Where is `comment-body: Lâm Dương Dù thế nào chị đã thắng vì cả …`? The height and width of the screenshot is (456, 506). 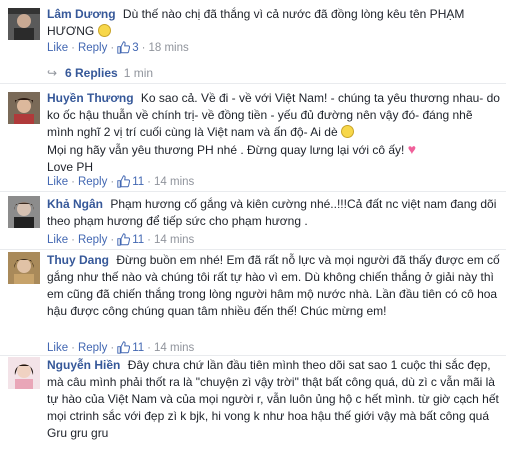
comment-body: Lâm Dương Dù thế nào chị đã thắng vì cả … is located at coordinates (273, 23).